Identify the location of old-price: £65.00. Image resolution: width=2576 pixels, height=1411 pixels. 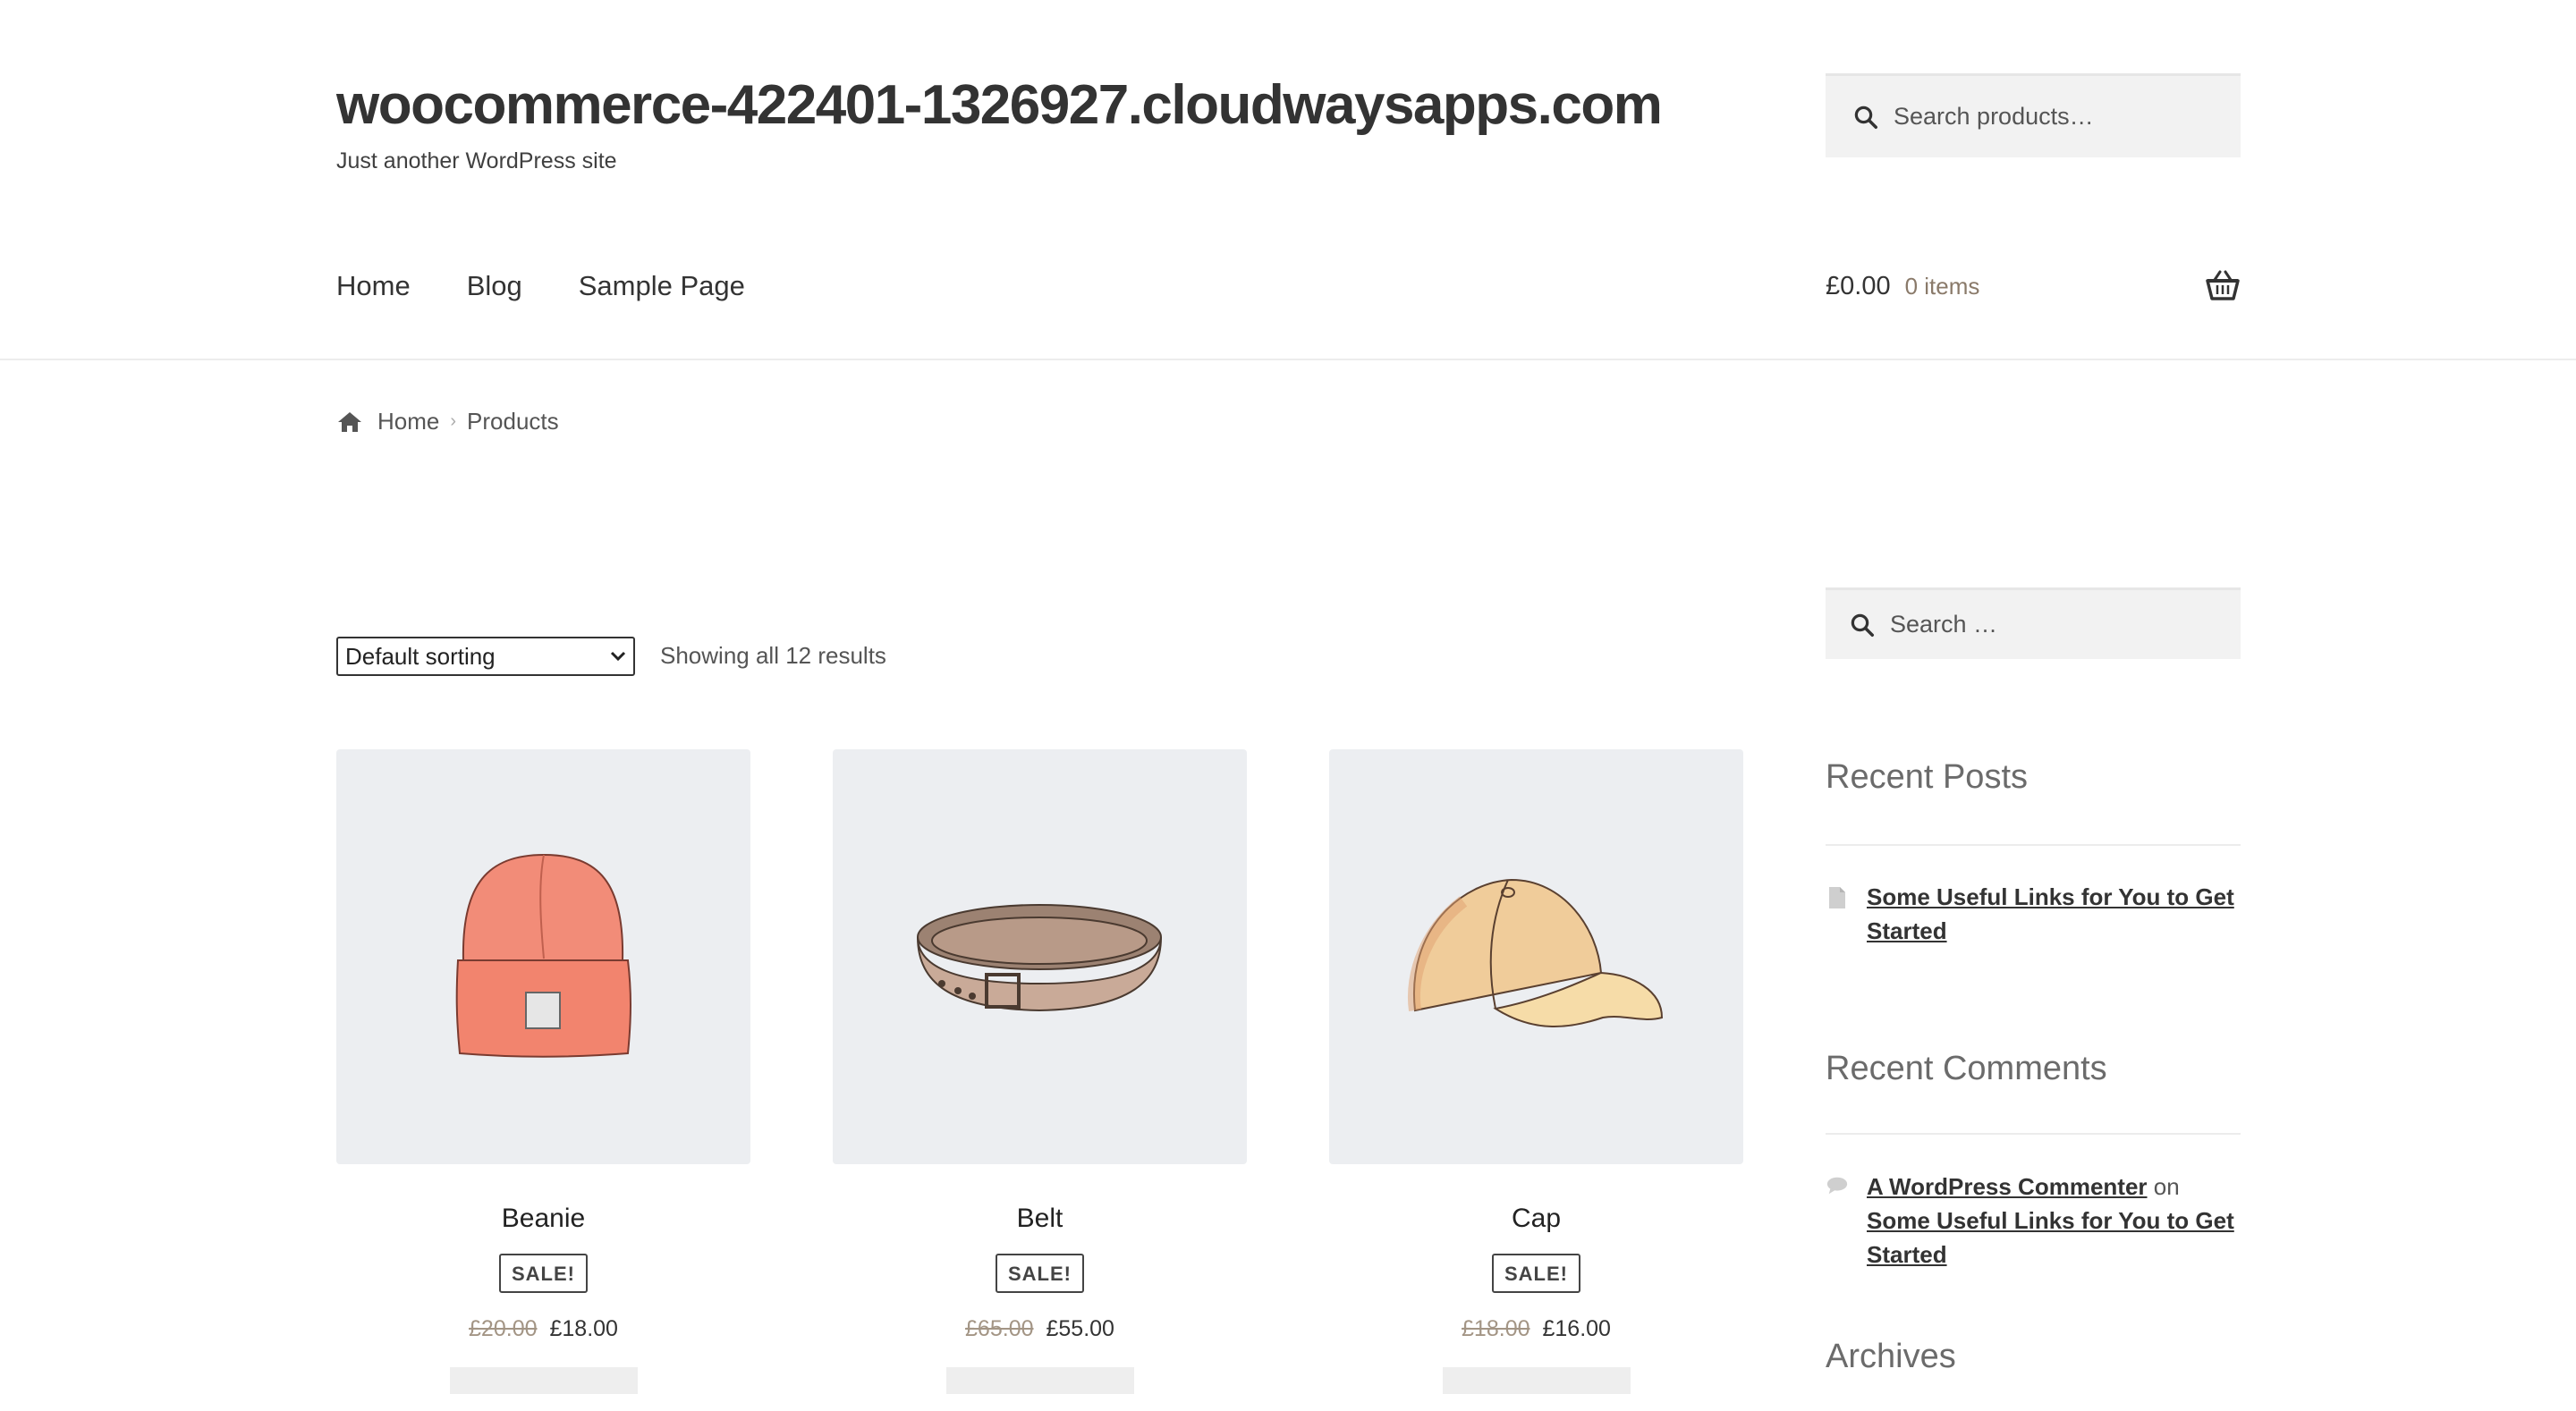
(999, 1329).